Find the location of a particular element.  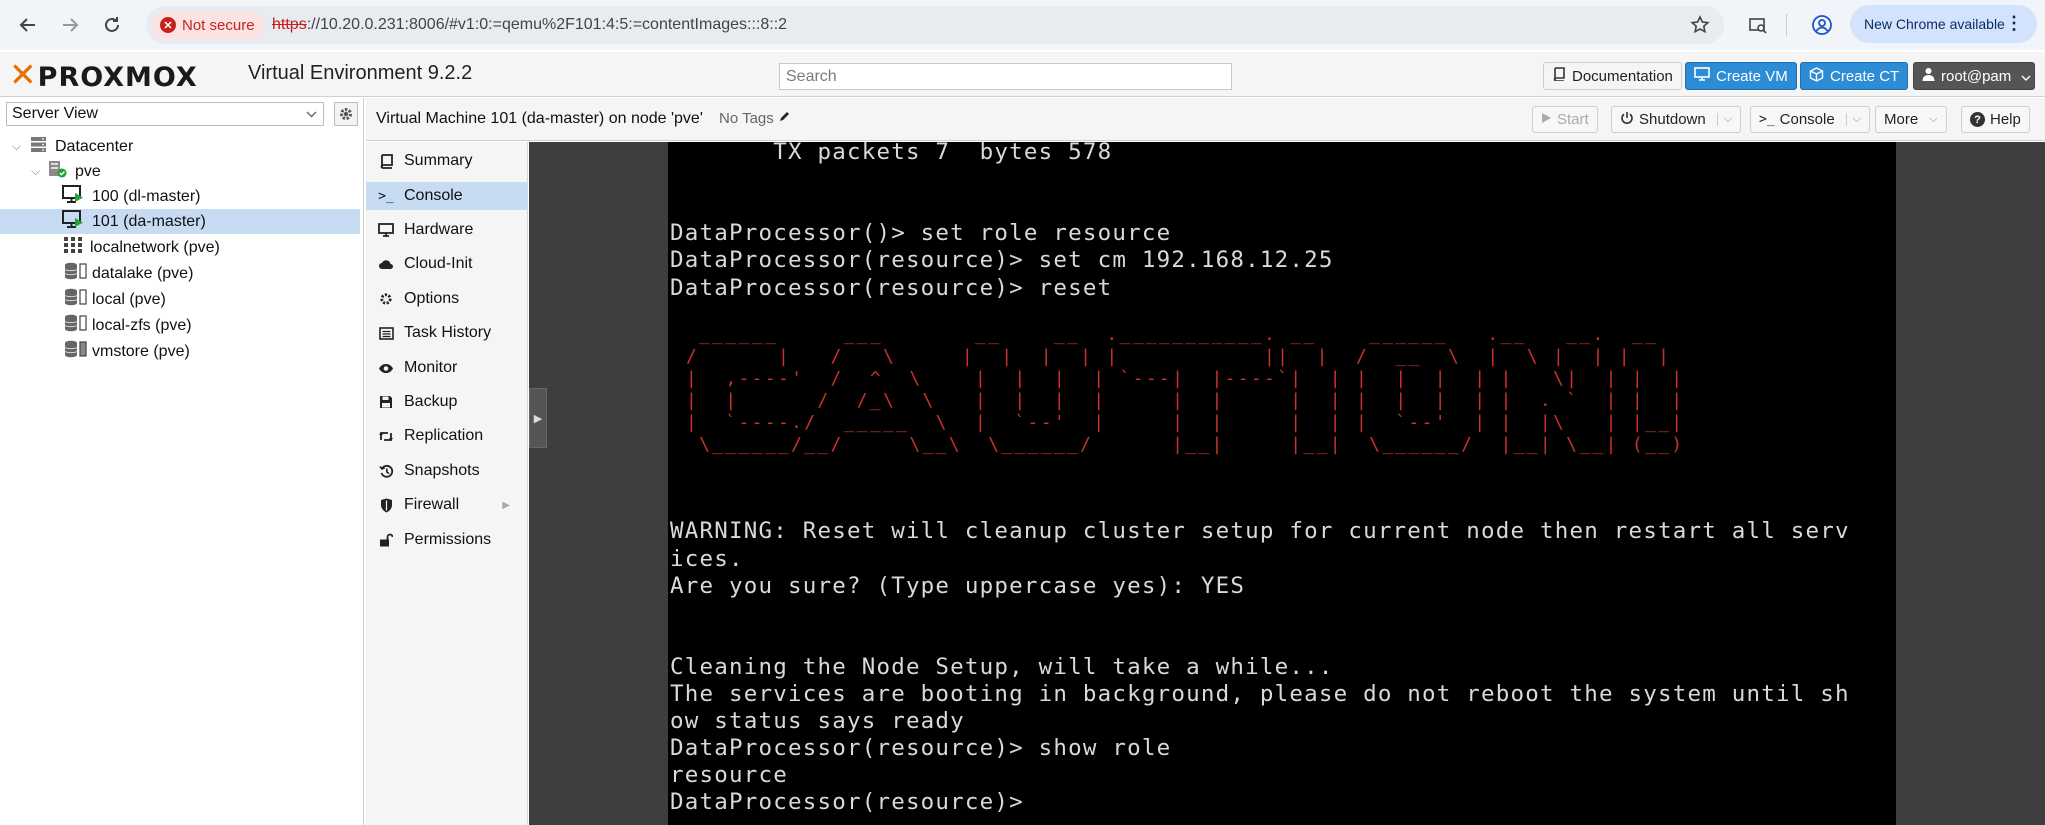

new-chrome-button: New Chrome available ⋮ is located at coordinates (1943, 24).